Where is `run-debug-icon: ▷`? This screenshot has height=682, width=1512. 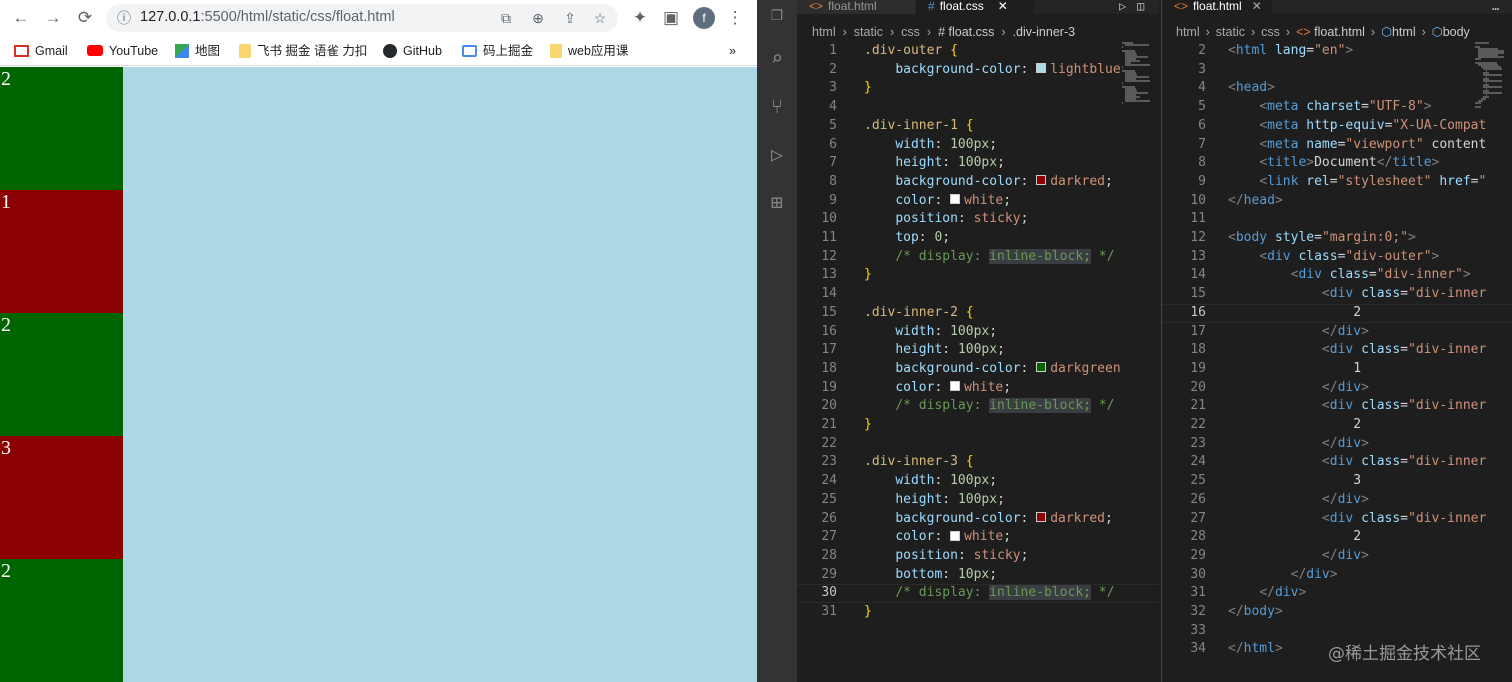 run-debug-icon: ▷ is located at coordinates (777, 154).